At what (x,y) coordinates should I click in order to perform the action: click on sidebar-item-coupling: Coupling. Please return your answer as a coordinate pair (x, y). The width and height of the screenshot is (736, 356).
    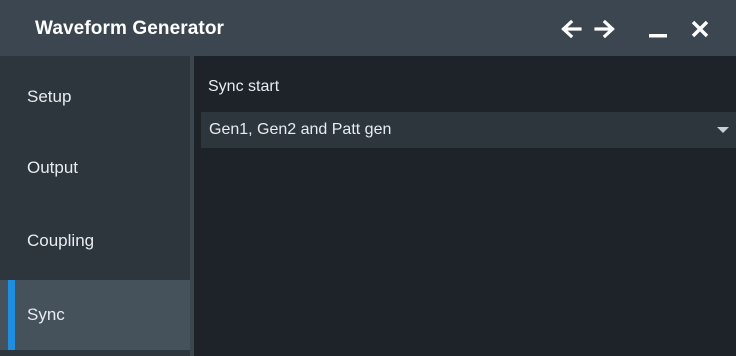
    Looking at the image, I should click on (95, 241).